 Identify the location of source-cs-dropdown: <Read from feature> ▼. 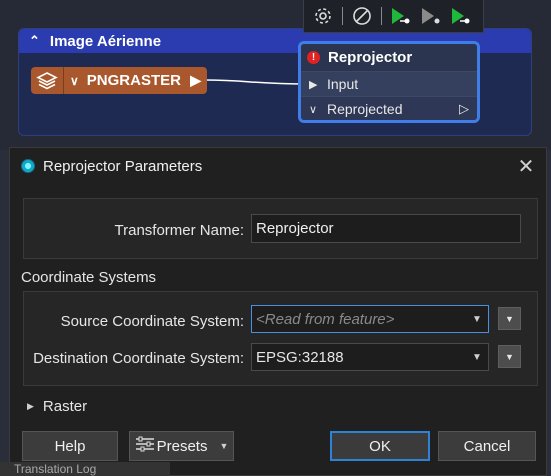
(370, 319).